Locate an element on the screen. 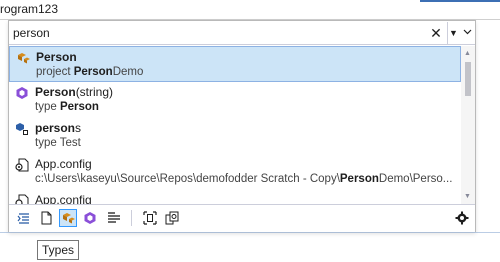 This screenshot has width=500, height=262. search-row: ✕ ▼ is located at coordinates (242, 33).